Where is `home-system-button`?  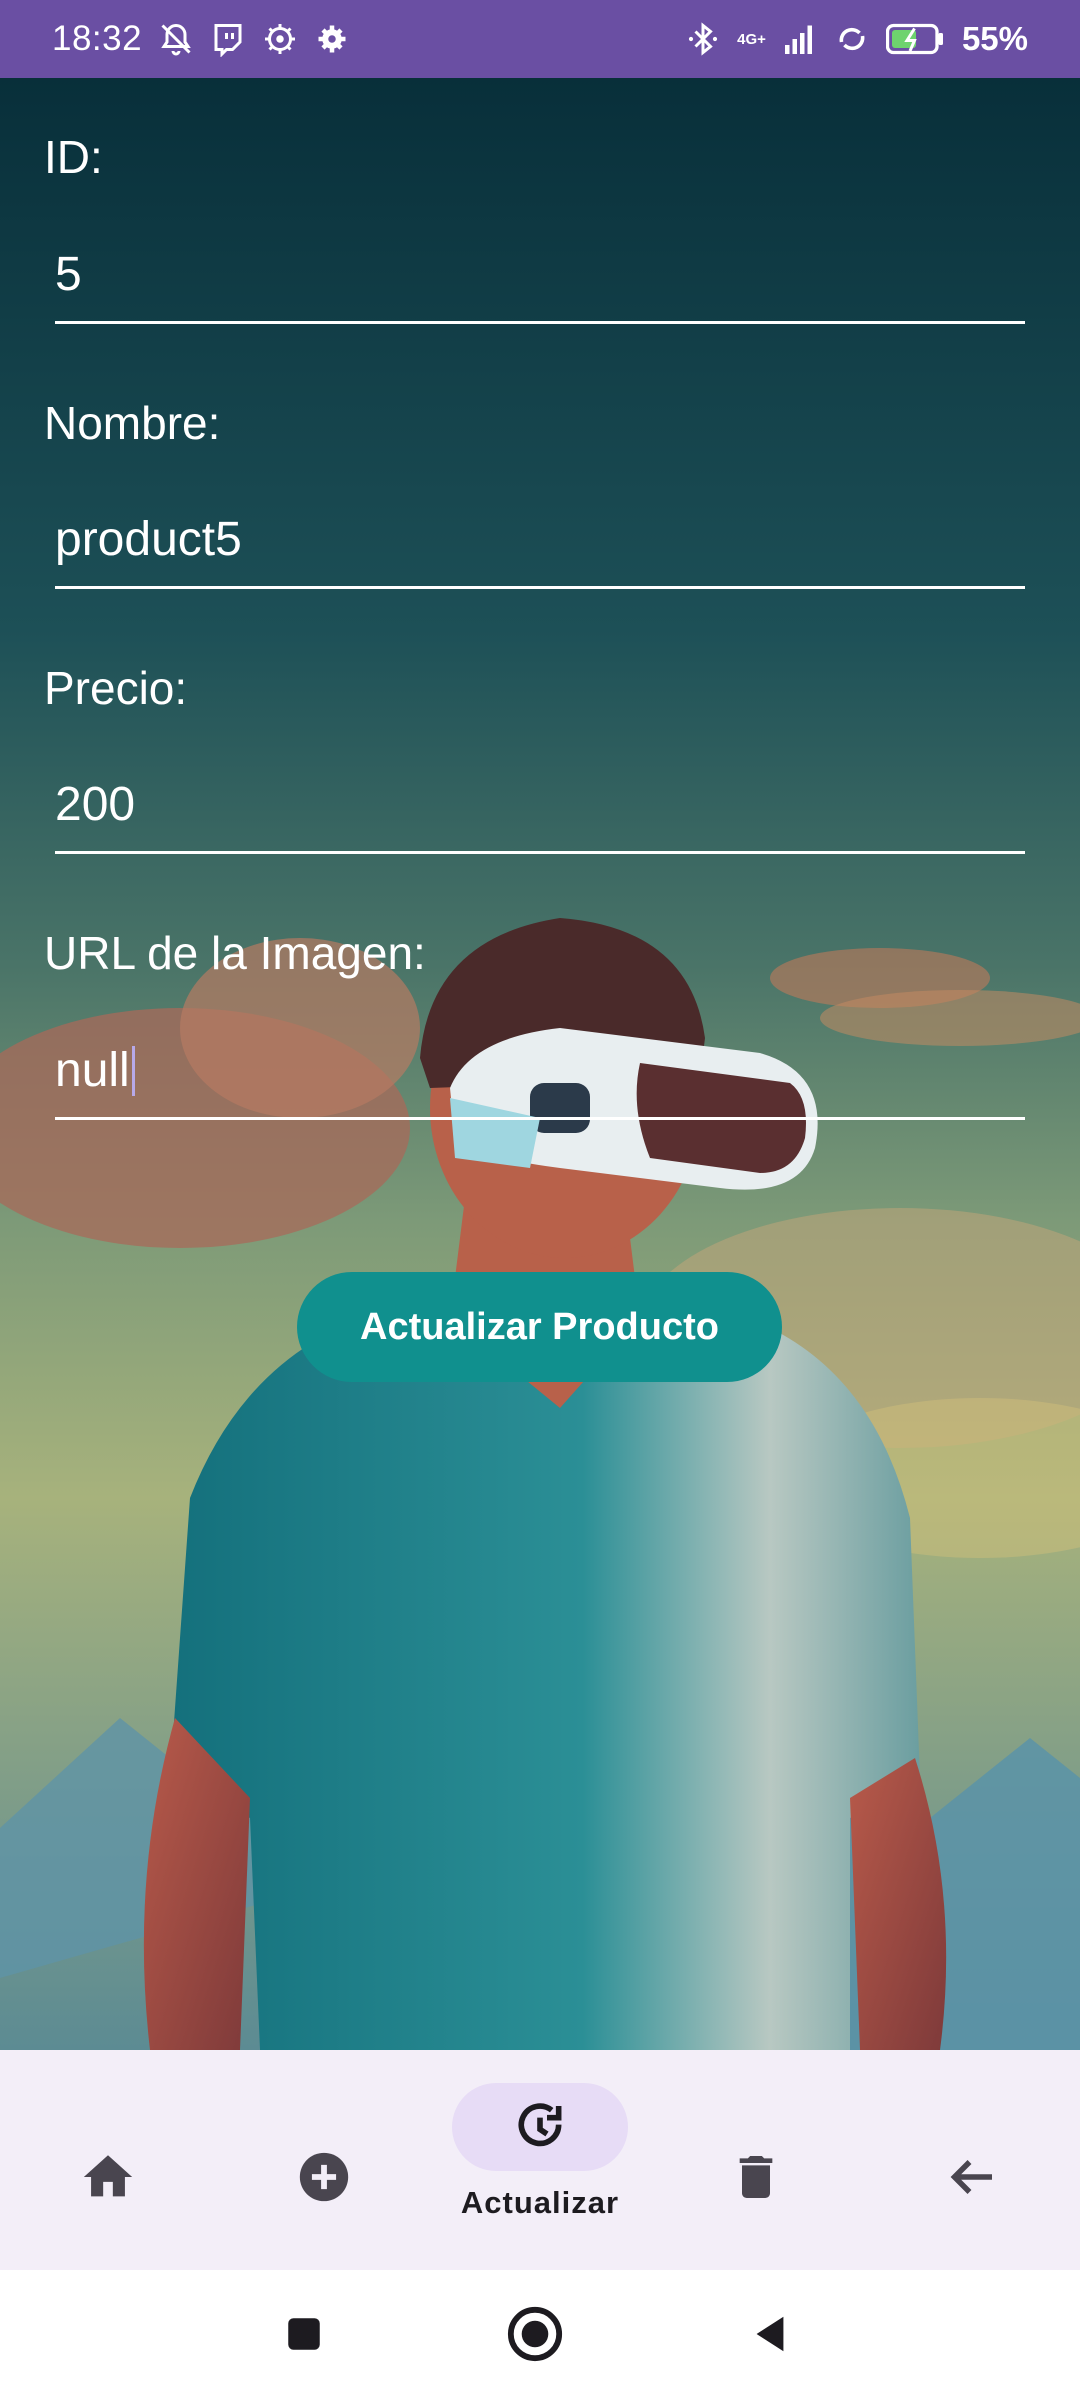
home-system-button is located at coordinates (535, 2334).